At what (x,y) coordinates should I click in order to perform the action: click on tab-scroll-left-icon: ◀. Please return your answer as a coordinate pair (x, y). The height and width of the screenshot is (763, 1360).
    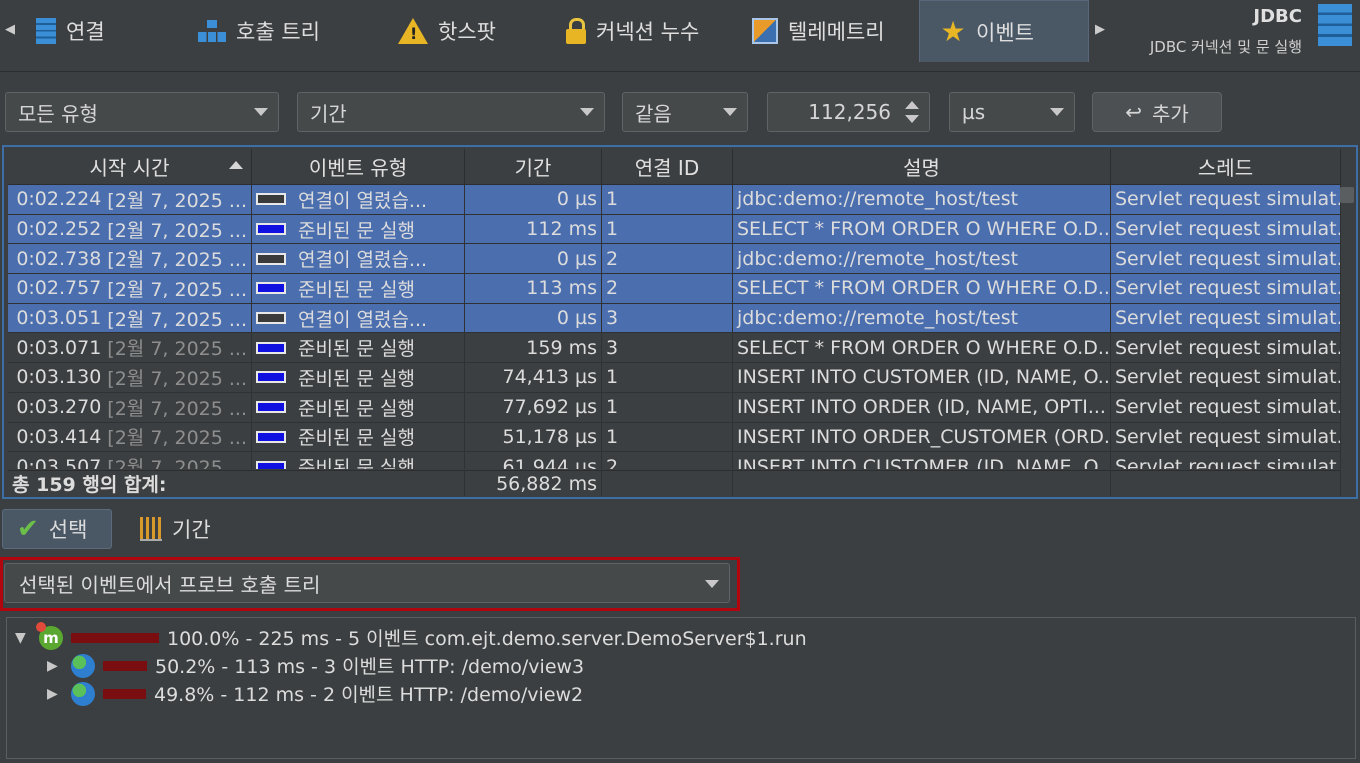
    Looking at the image, I should click on (10, 29).